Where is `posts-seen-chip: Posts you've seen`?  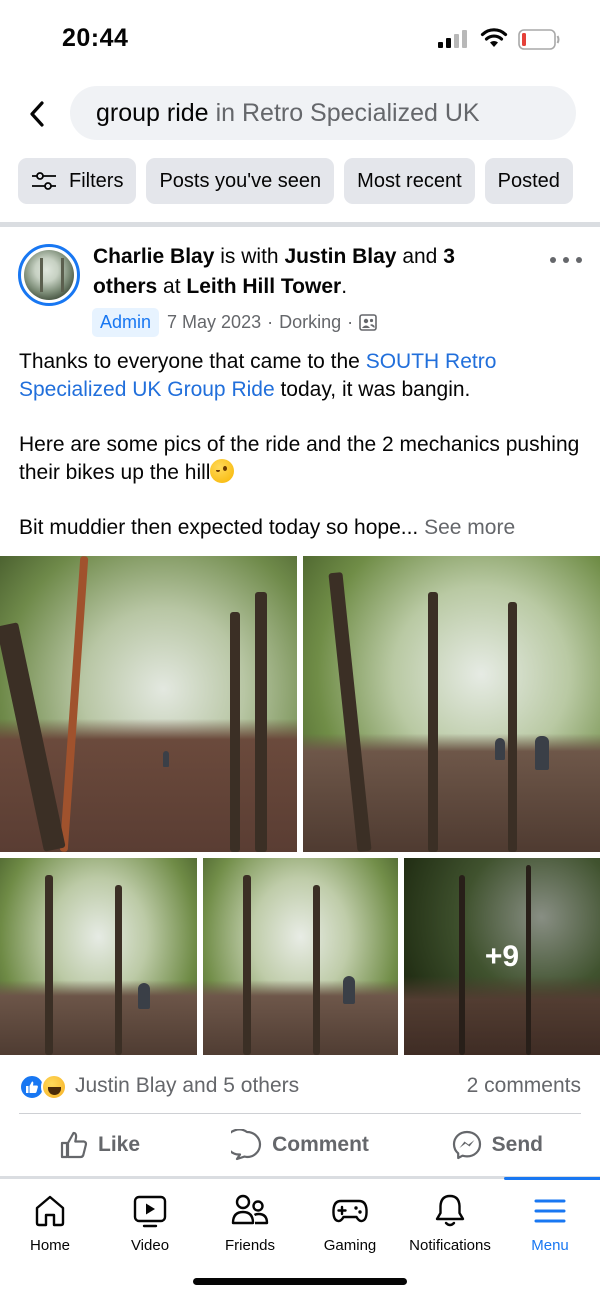 posts-seen-chip: Posts you've seen is located at coordinates (240, 181).